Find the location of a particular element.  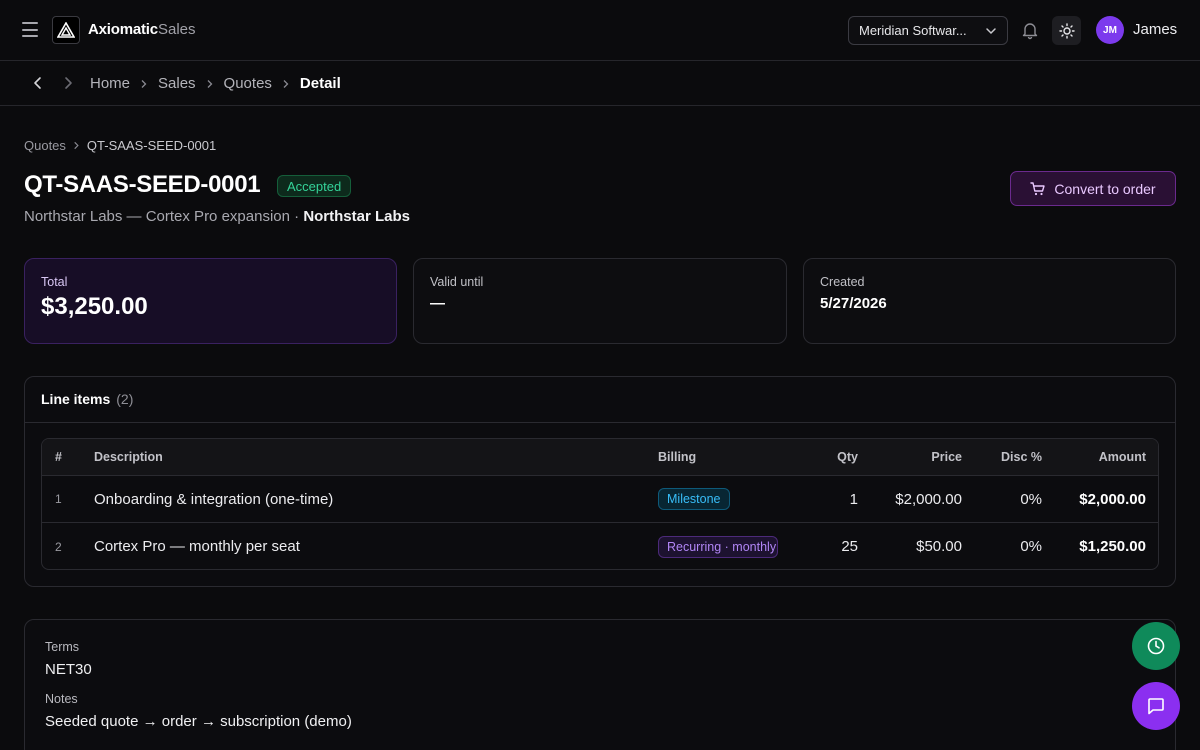

breadcrumb-home: Home is located at coordinates (110, 83).